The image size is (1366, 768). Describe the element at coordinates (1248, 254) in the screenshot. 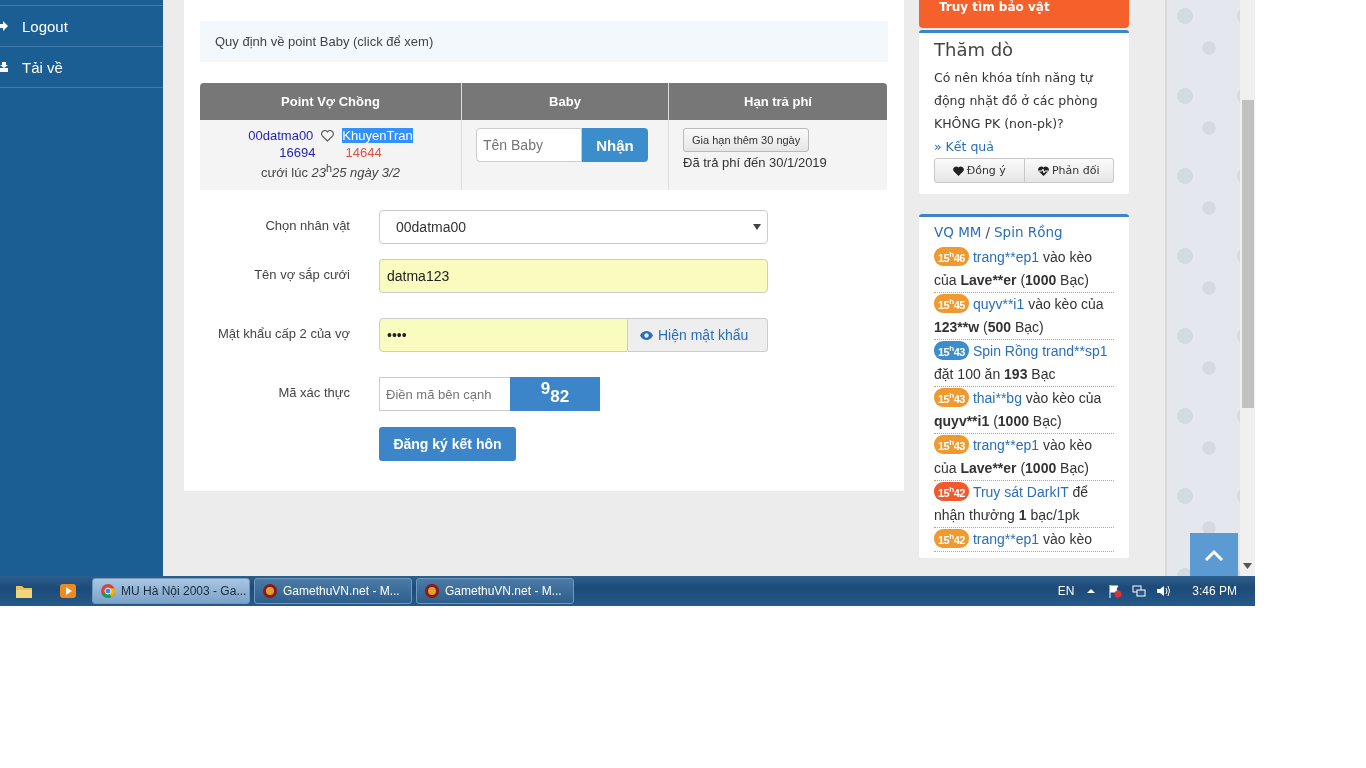

I see `scroll-thumb` at that location.